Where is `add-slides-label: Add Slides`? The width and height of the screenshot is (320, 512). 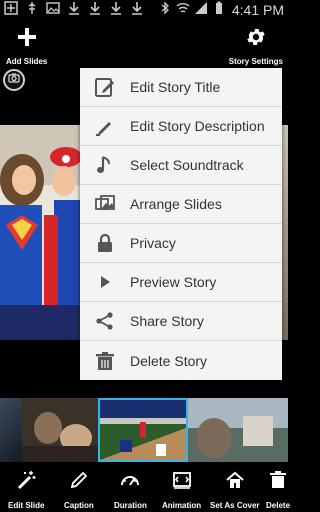 add-slides-label: Add Slides is located at coordinates (27, 61).